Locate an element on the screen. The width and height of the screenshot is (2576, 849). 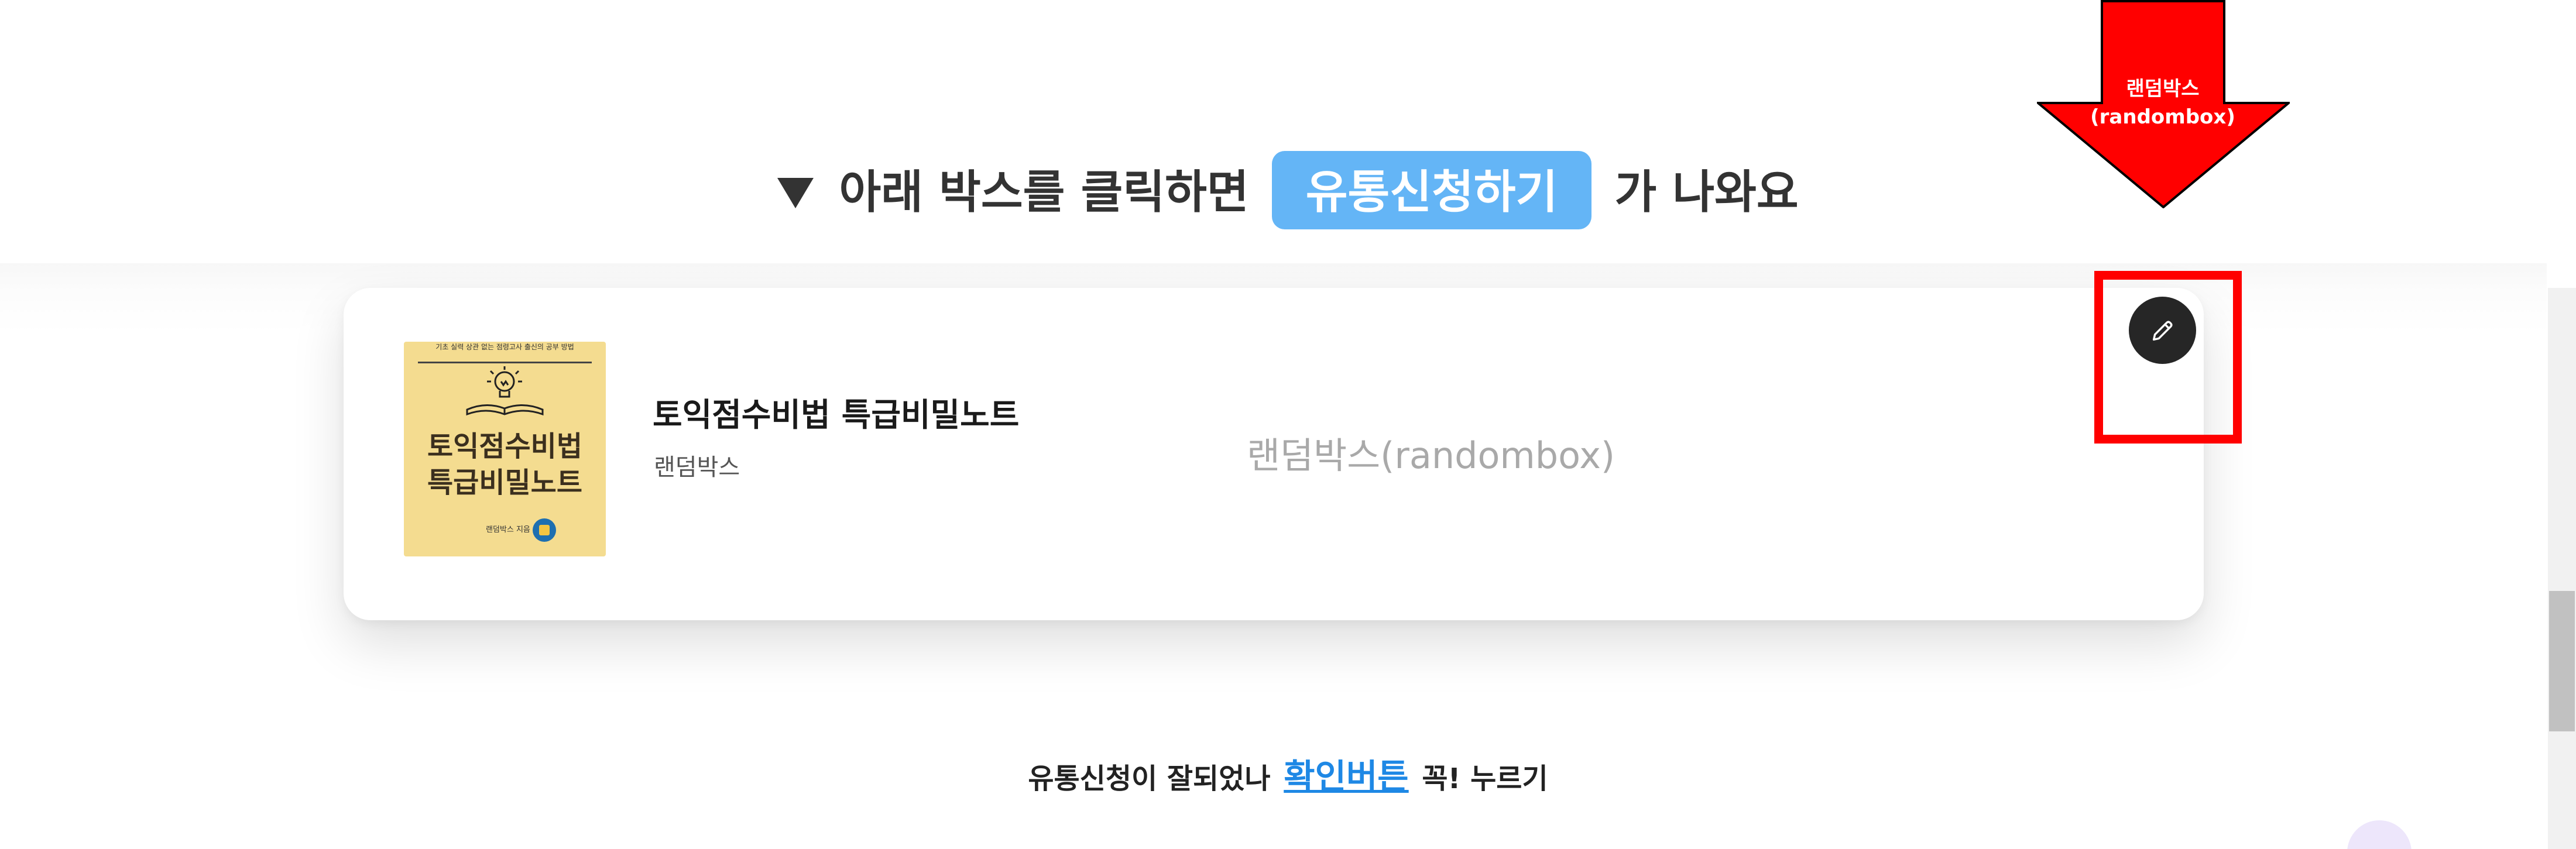
cover-title-line1: 토익점수비법 is located at coordinates (505, 446).